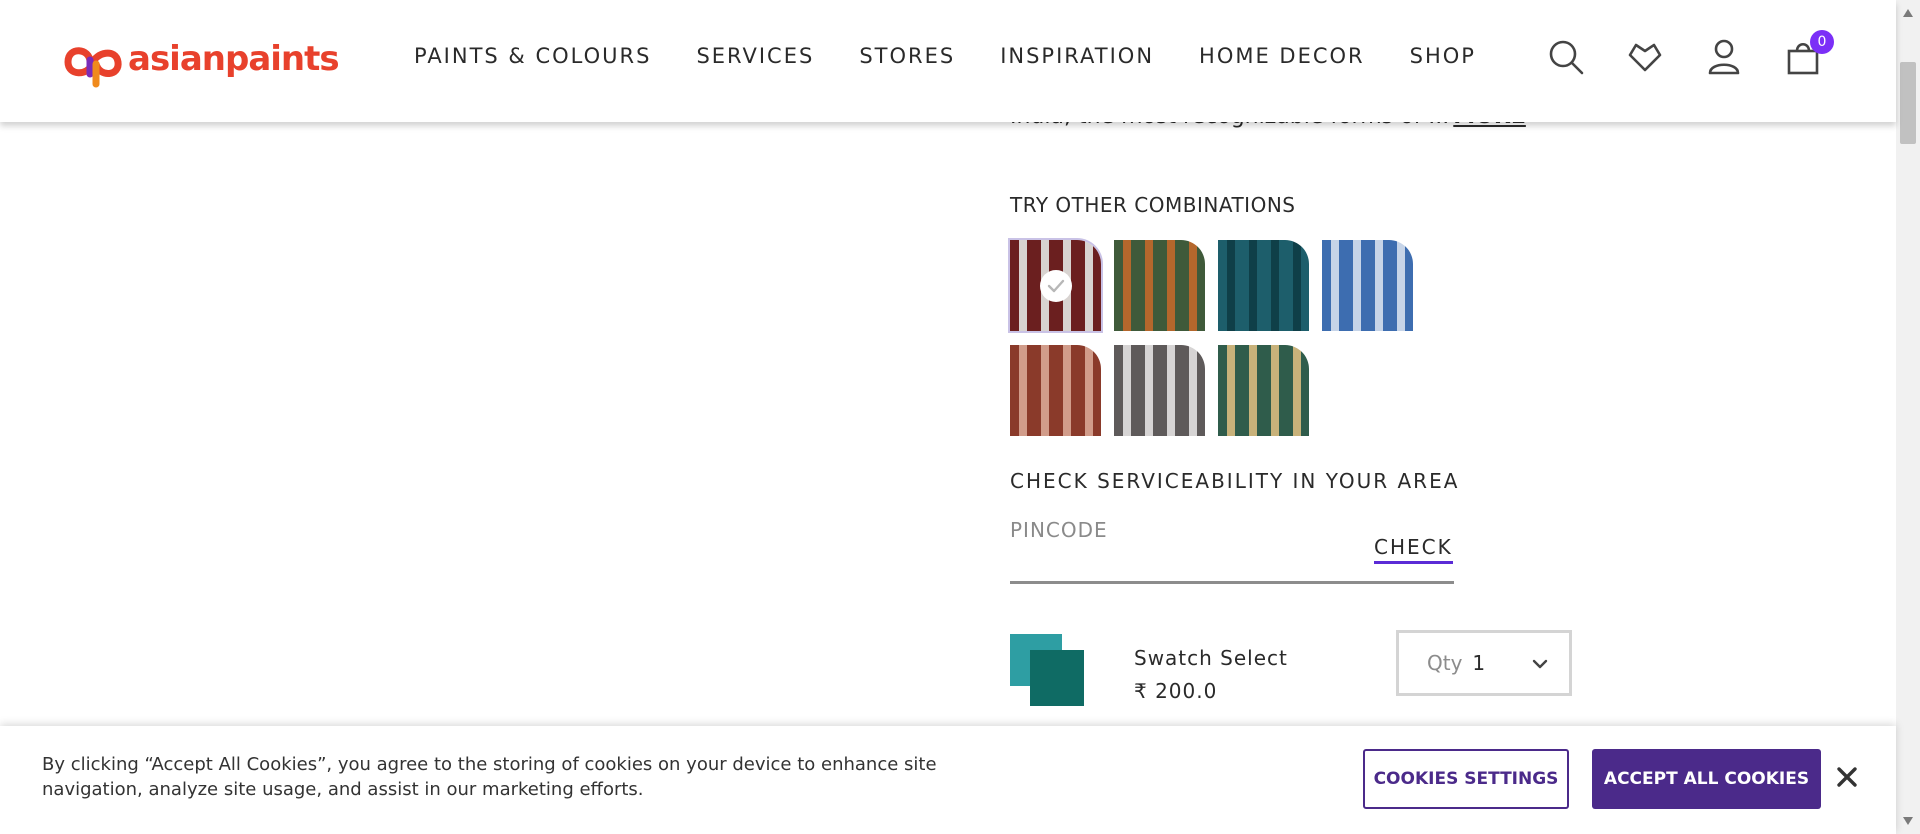  I want to click on cookies-settings-button: COOKIES SETTINGS, so click(1466, 779).